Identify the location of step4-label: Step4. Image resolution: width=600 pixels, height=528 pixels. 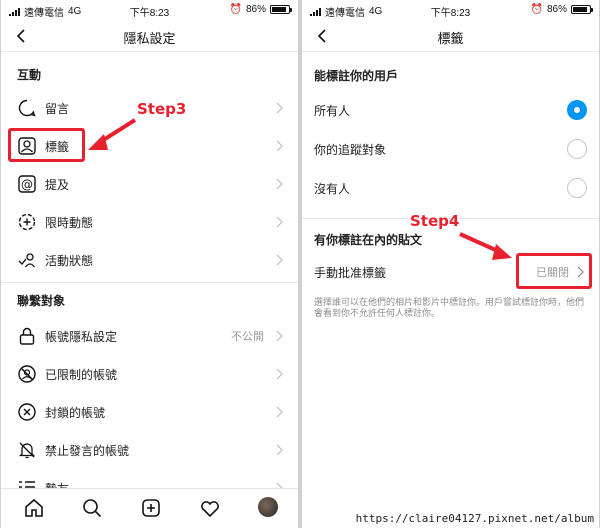
(435, 221).